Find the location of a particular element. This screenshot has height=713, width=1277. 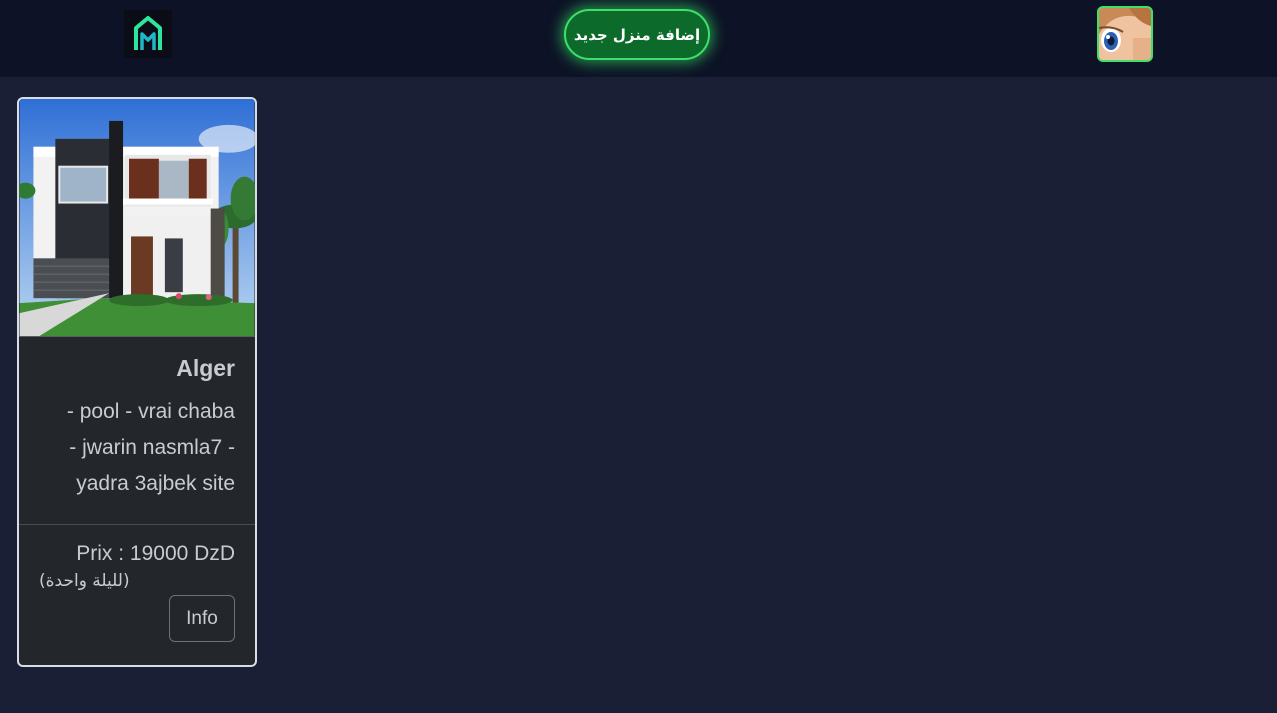

house-logo-icon is located at coordinates (148, 34).